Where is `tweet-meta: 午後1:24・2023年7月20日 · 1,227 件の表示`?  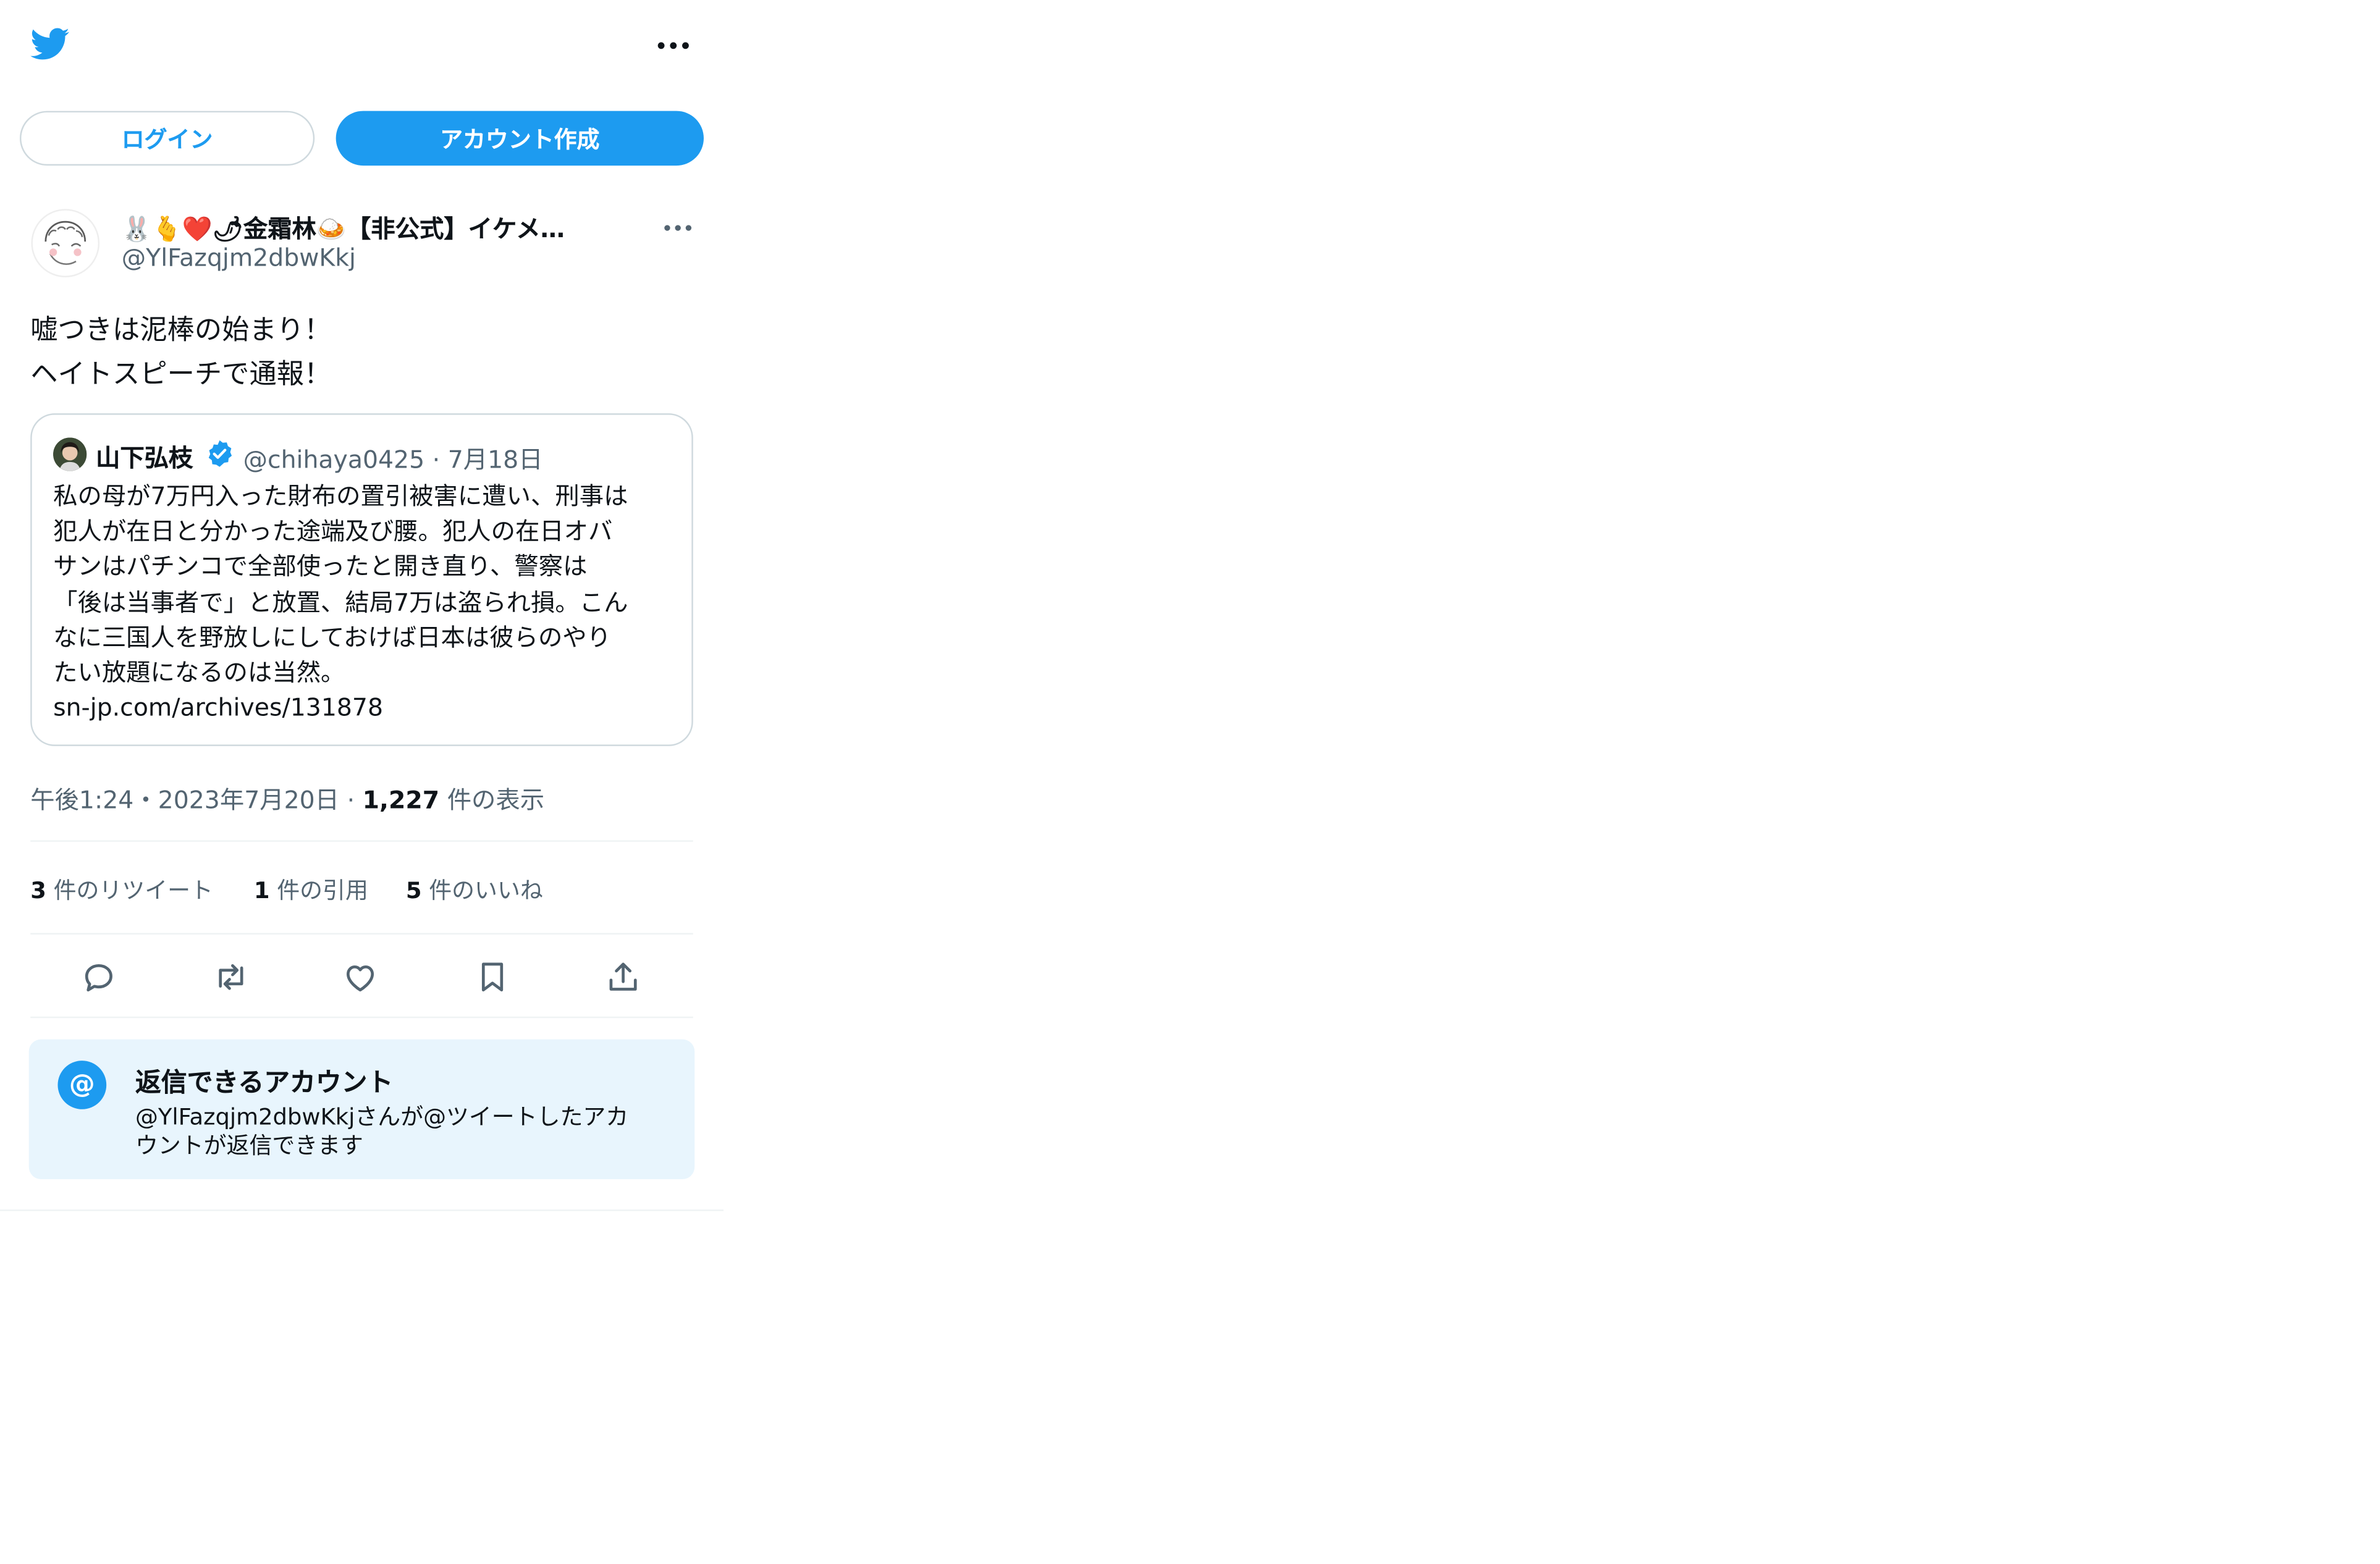 tweet-meta: 午後1:24・2023年7月20日 · 1,227 件の表示 is located at coordinates (287, 798).